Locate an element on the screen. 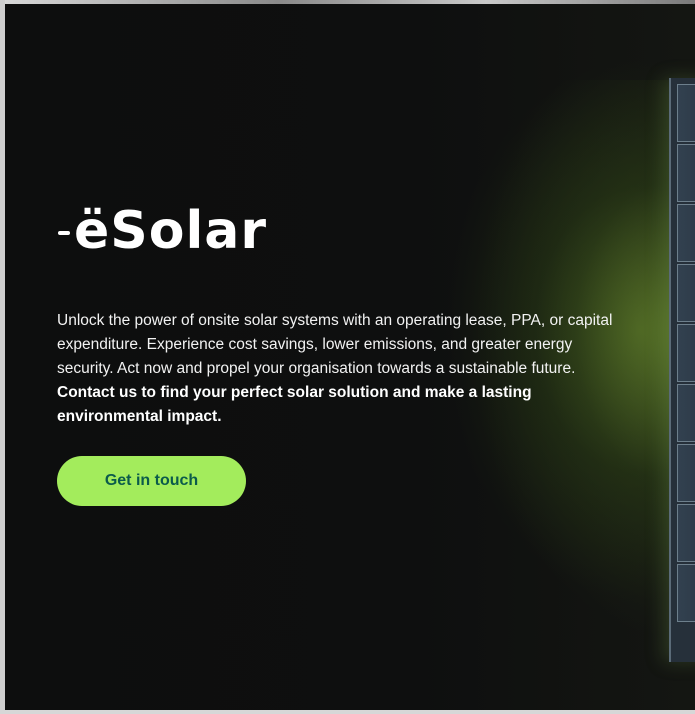 This screenshot has width=695, height=714. solar-panel-image is located at coordinates (682, 370).